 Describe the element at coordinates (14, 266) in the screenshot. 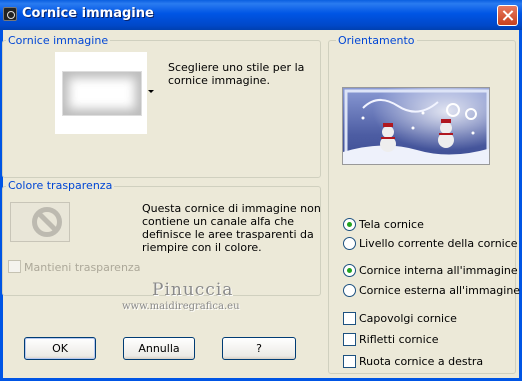

I see `keep-transparency-checkbox` at that location.